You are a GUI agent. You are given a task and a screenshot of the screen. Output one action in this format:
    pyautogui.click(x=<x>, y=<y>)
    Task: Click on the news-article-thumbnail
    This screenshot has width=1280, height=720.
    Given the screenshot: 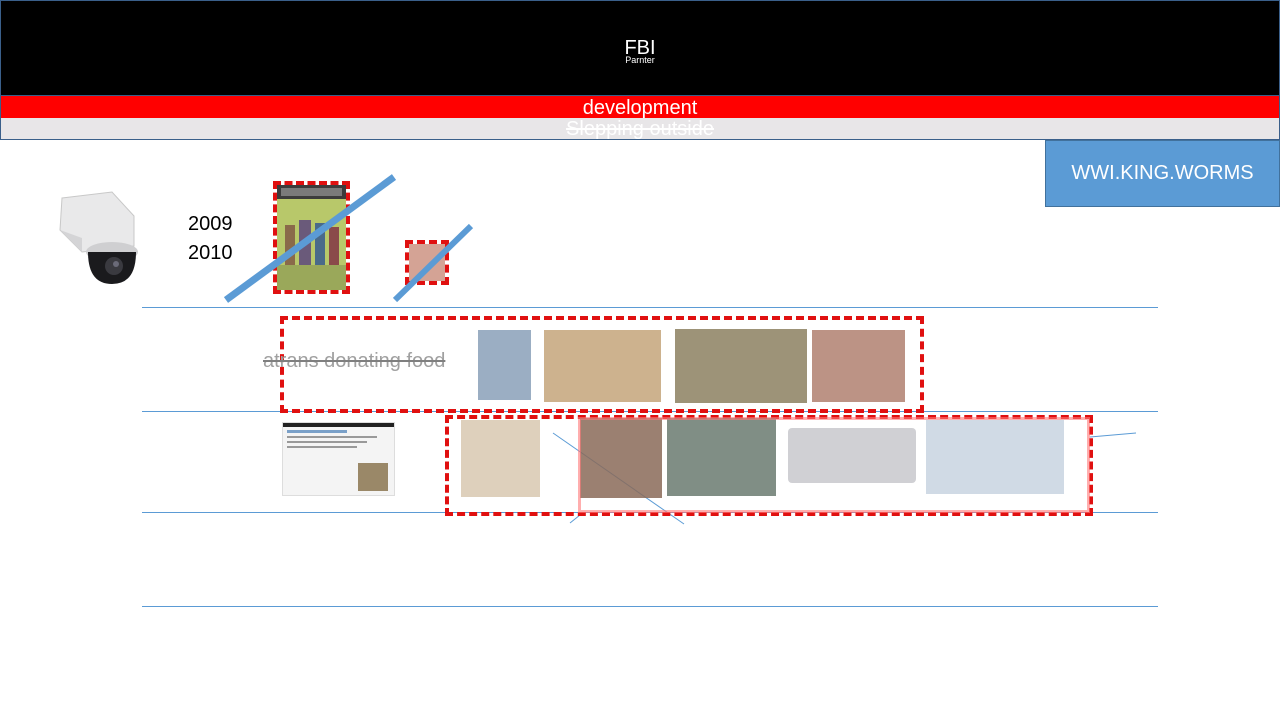 What is the action you would take?
    pyautogui.click(x=338, y=459)
    